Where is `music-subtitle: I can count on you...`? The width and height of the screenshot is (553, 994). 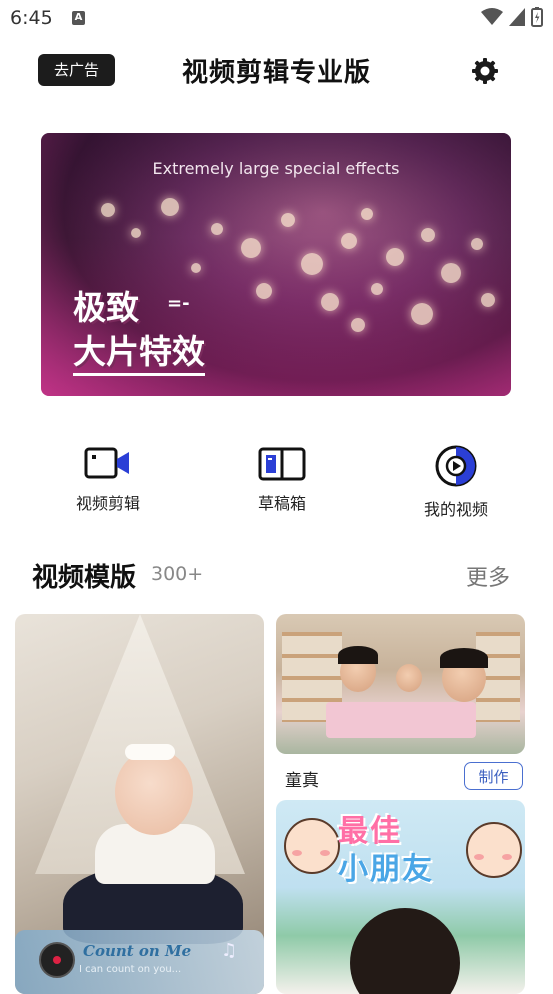 music-subtitle: I can count on you... is located at coordinates (130, 969).